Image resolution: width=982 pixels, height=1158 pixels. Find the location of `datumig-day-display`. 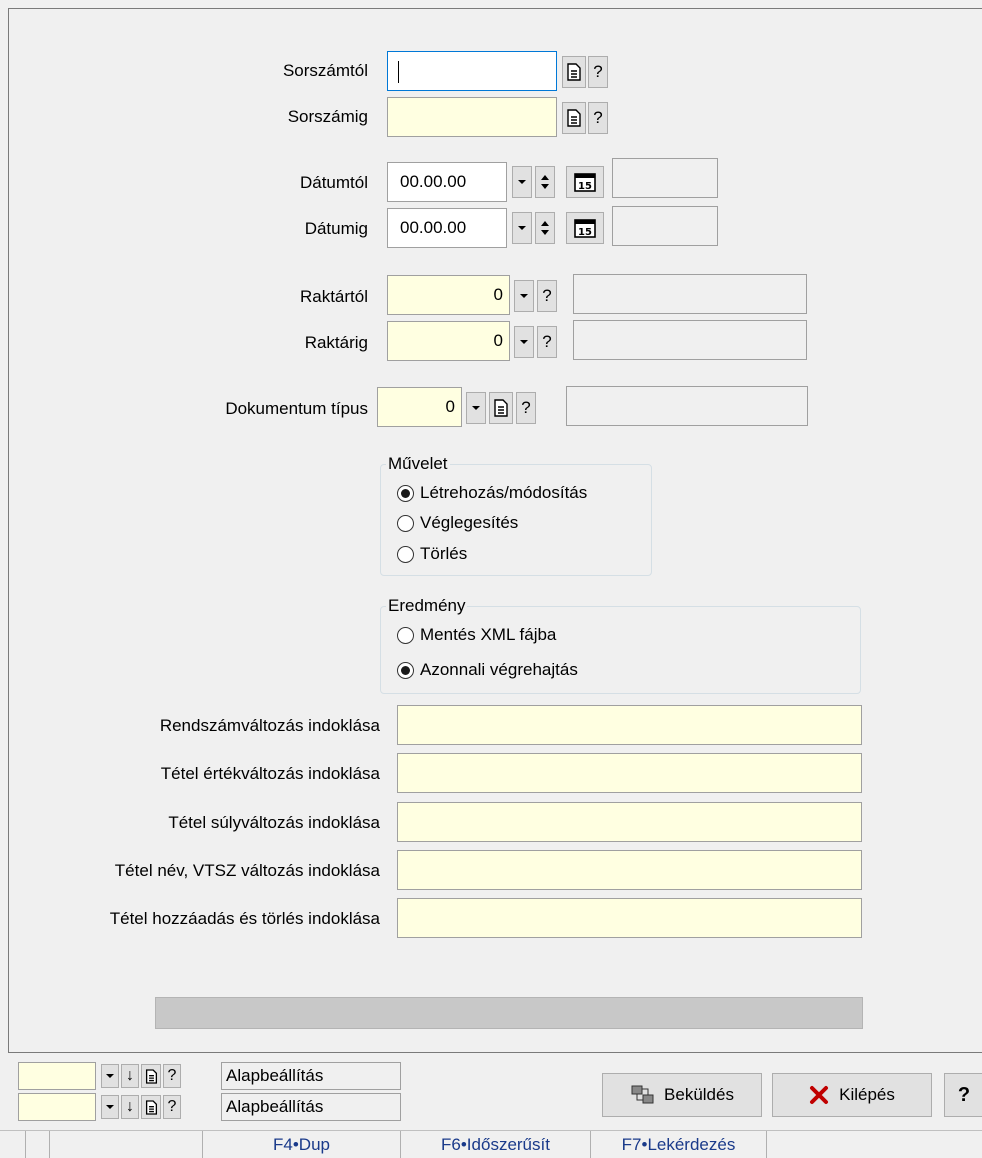

datumig-day-display is located at coordinates (665, 226).